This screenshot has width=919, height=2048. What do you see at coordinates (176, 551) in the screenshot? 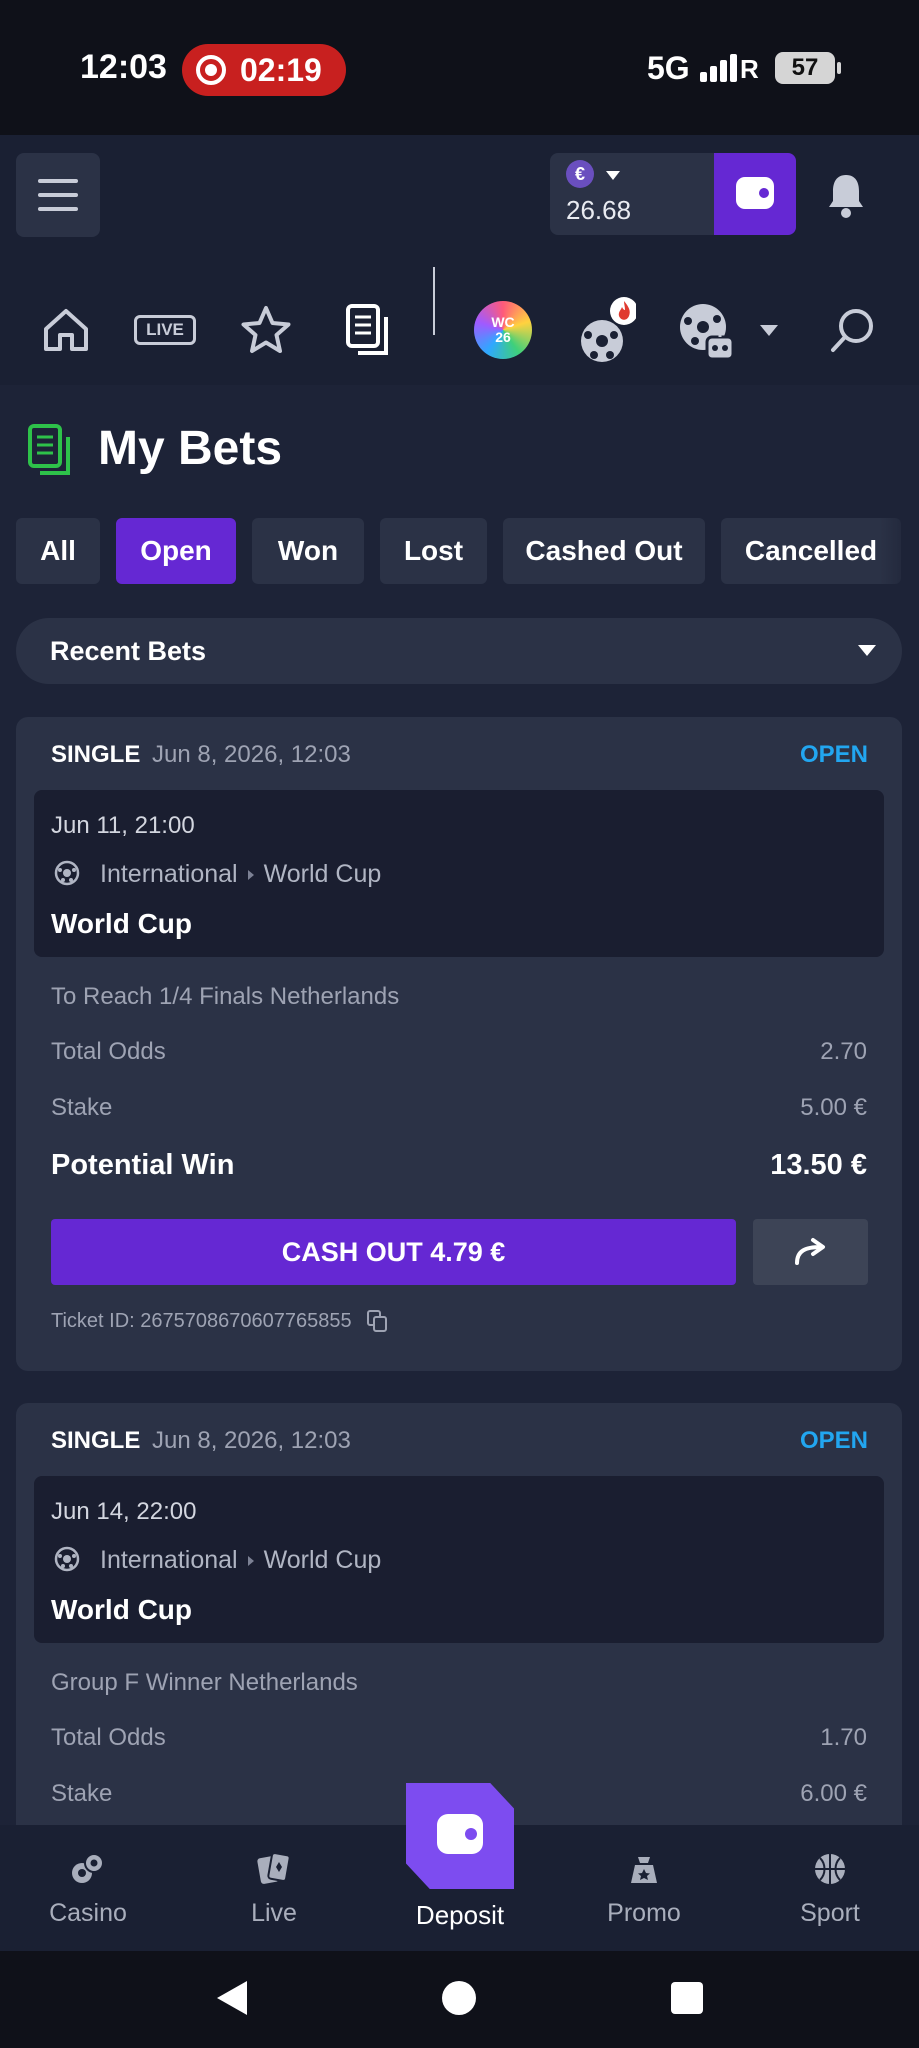
I see `tab-open: Open` at bounding box center [176, 551].